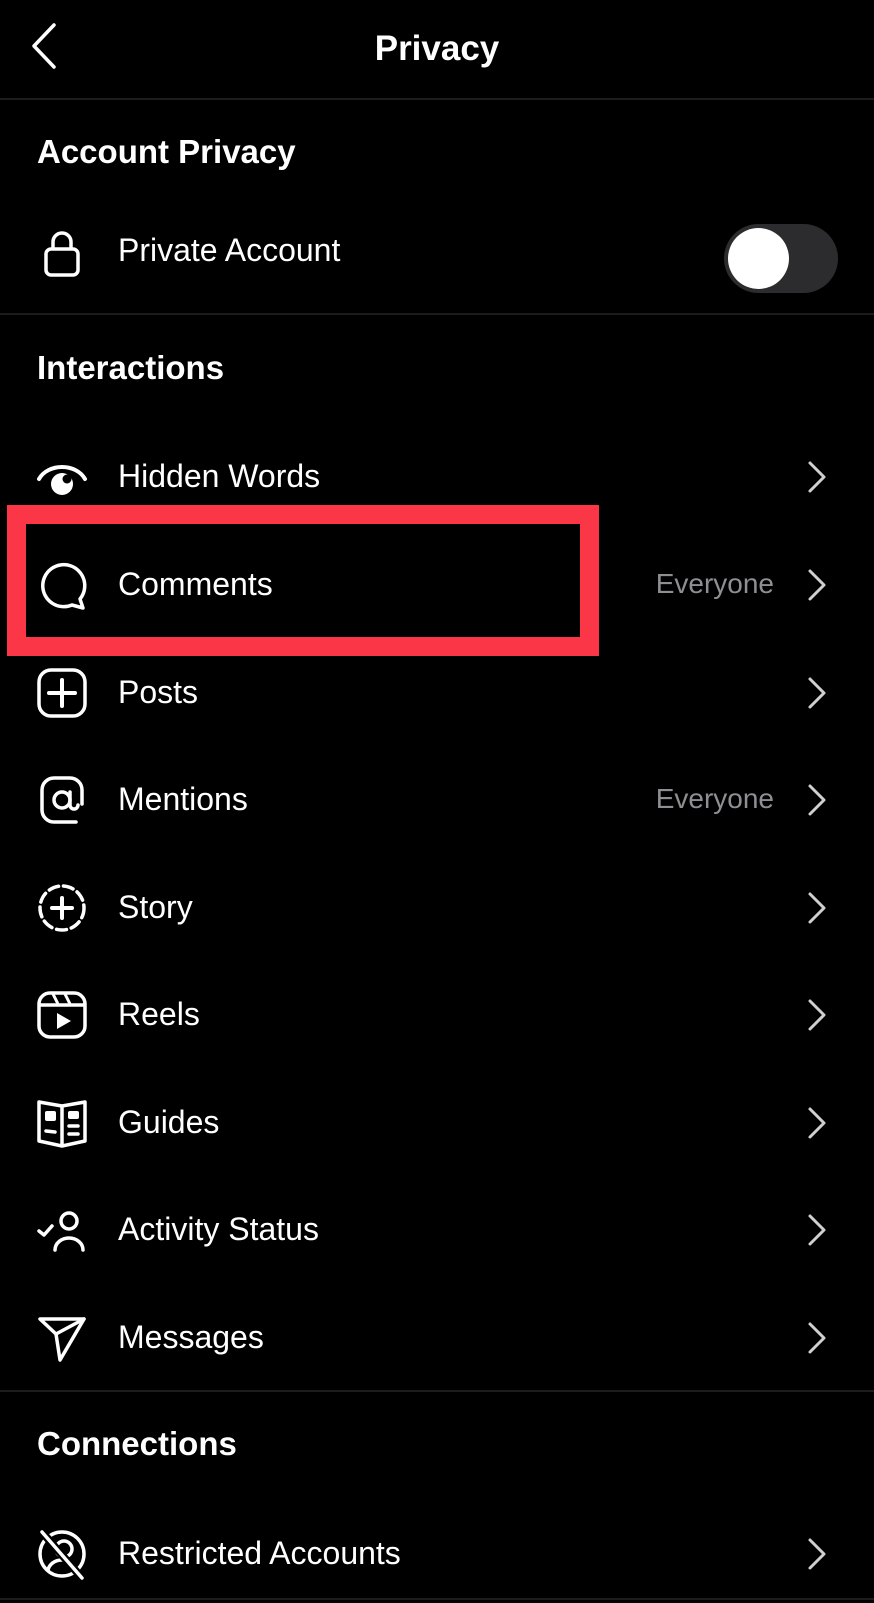 Image resolution: width=874 pixels, height=1603 pixels. What do you see at coordinates (169, 1122) in the screenshot?
I see `menu-item-label: Guides` at bounding box center [169, 1122].